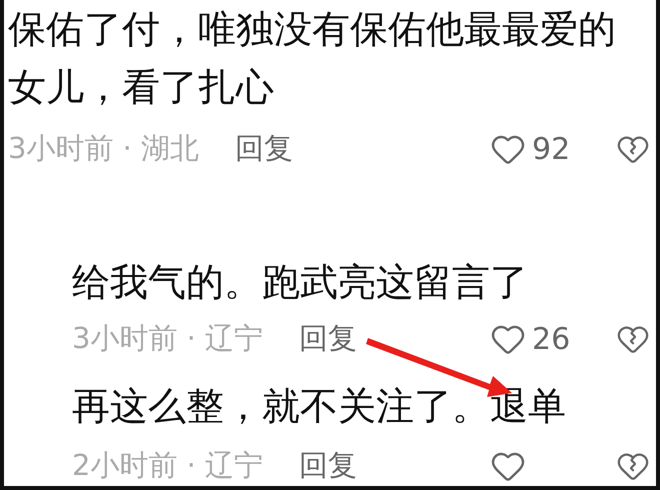 The height and width of the screenshot is (490, 660). What do you see at coordinates (168, 465) in the screenshot?
I see `comment-time-location: 2小时前 · 辽宁` at bounding box center [168, 465].